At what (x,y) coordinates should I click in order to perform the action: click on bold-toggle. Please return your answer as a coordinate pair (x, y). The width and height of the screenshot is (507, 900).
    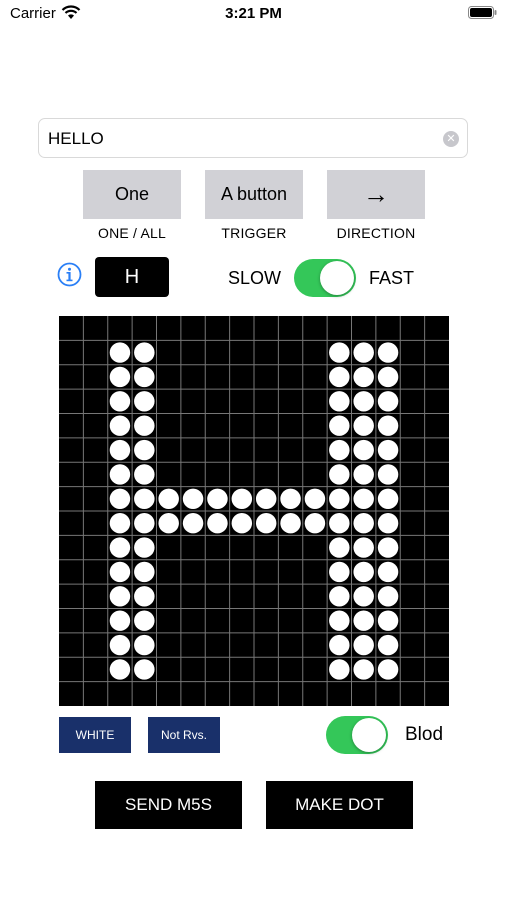
    Looking at the image, I should click on (357, 735).